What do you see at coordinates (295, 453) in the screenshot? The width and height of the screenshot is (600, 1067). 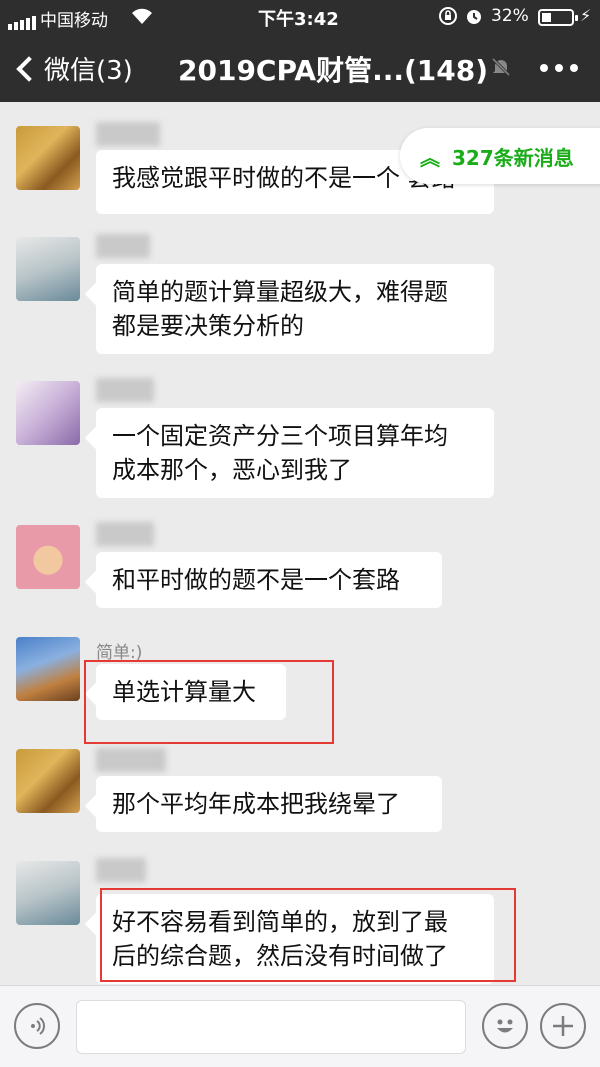 I see `message-bubble: 一个固定资产分三个项目算年均 成本那个，恶心到我了` at bounding box center [295, 453].